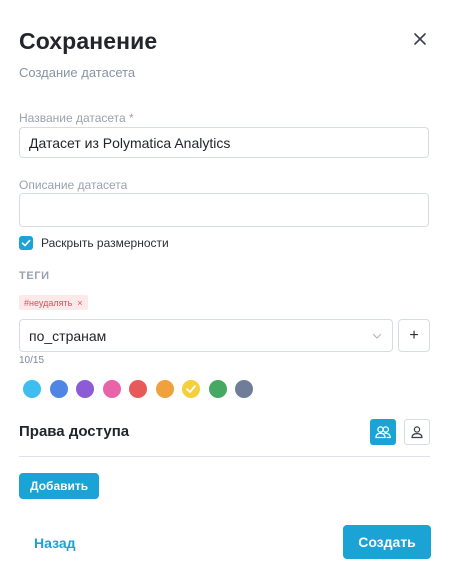 The width and height of the screenshot is (455, 581). I want to click on color-swatch-slate, so click(244, 389).